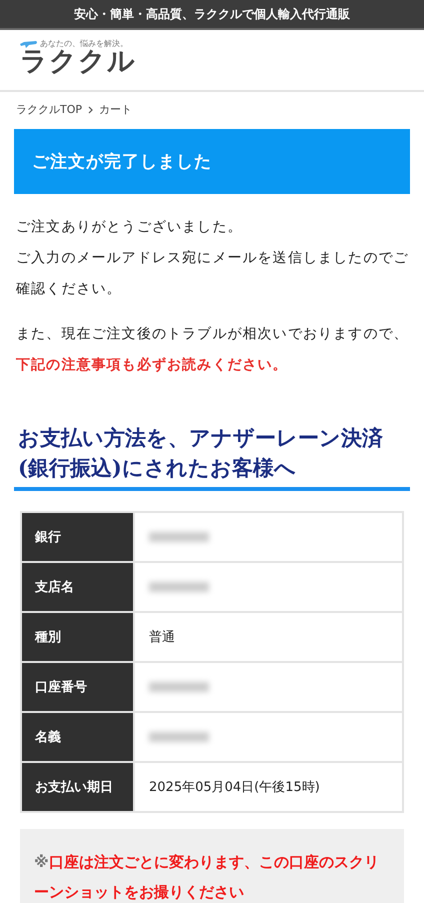 The width and height of the screenshot is (424, 903). Describe the element at coordinates (77, 537) in the screenshot. I see `table-header-cell: 銀行` at that location.